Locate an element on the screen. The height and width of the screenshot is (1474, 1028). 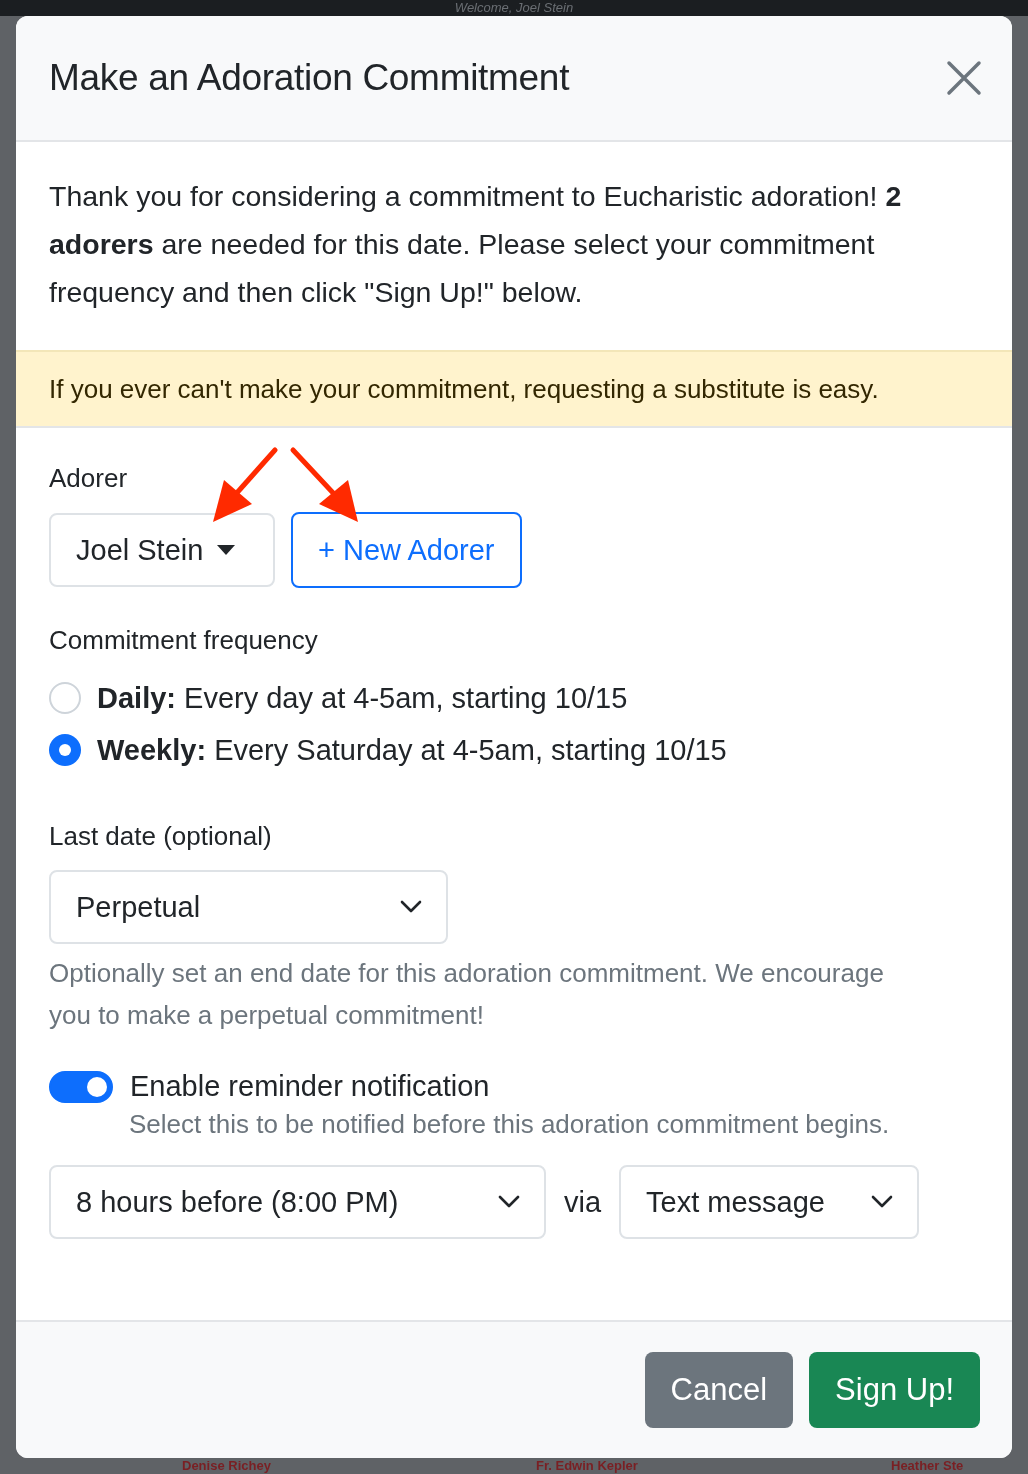
help-text: Optionally set an end date for this adoration commitment. We encourage you to make a perpetual commitment! is located at coordinates (467, 994).